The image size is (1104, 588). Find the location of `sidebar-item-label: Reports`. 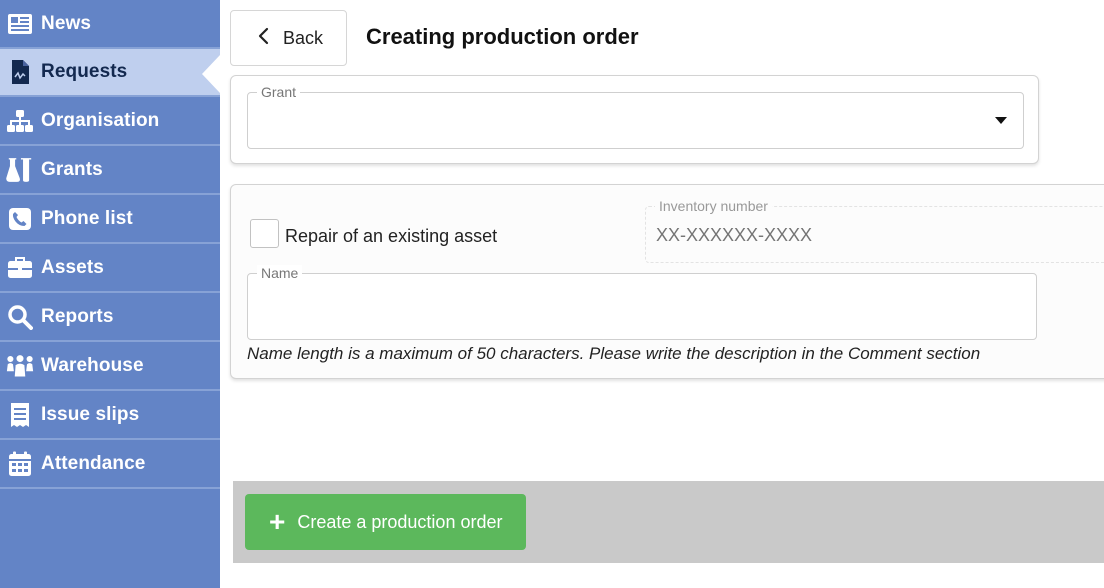

sidebar-item-label: Reports is located at coordinates (77, 316).